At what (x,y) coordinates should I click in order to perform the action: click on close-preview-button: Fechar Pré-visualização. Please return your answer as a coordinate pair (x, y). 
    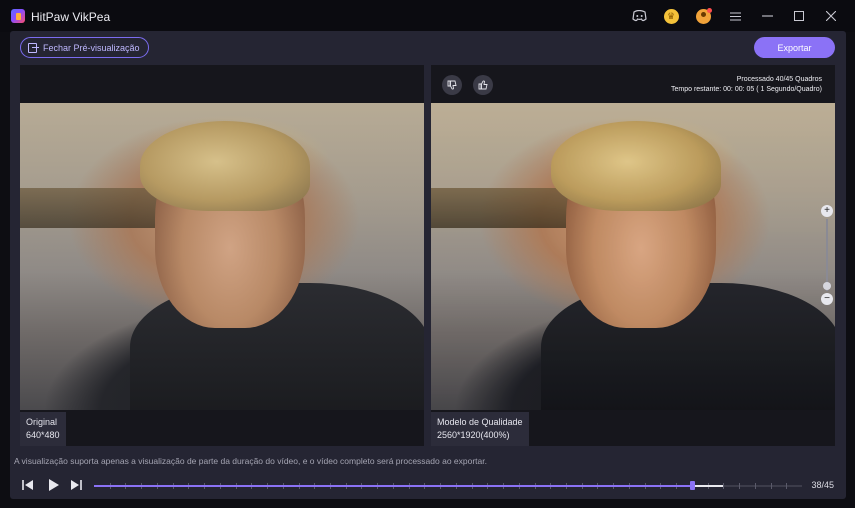
    Looking at the image, I should click on (84, 47).